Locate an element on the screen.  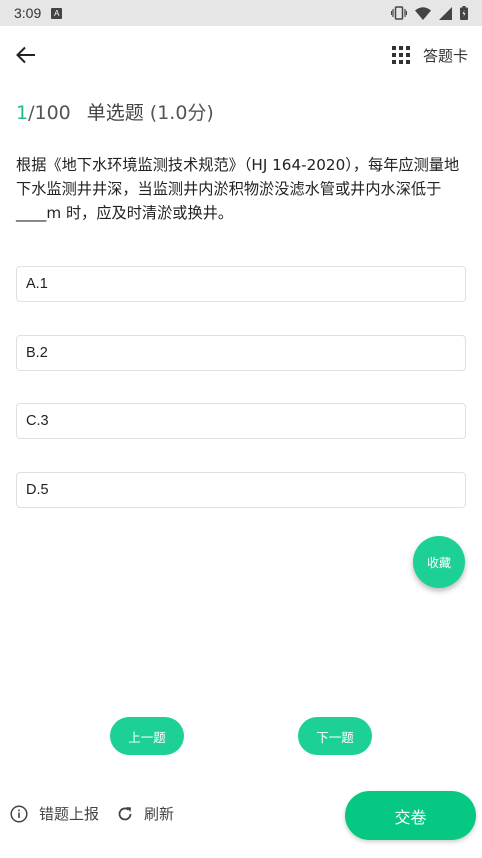
question-current-number: 1 is located at coordinates (22, 113).